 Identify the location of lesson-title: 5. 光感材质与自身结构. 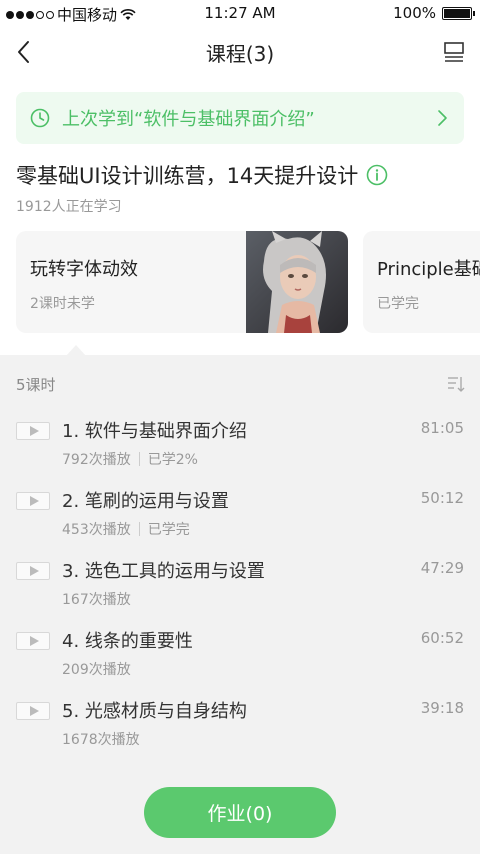
(154, 711).